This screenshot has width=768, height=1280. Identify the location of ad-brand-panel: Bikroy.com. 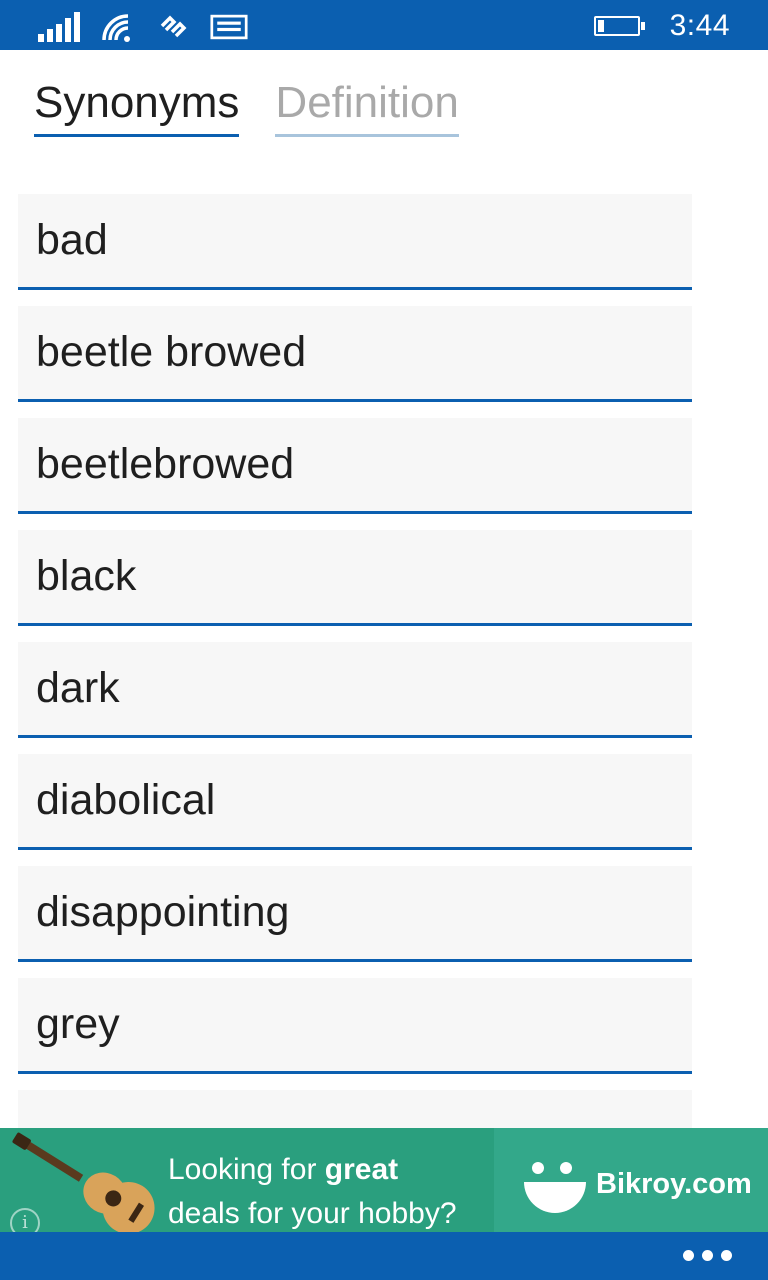
(631, 1180).